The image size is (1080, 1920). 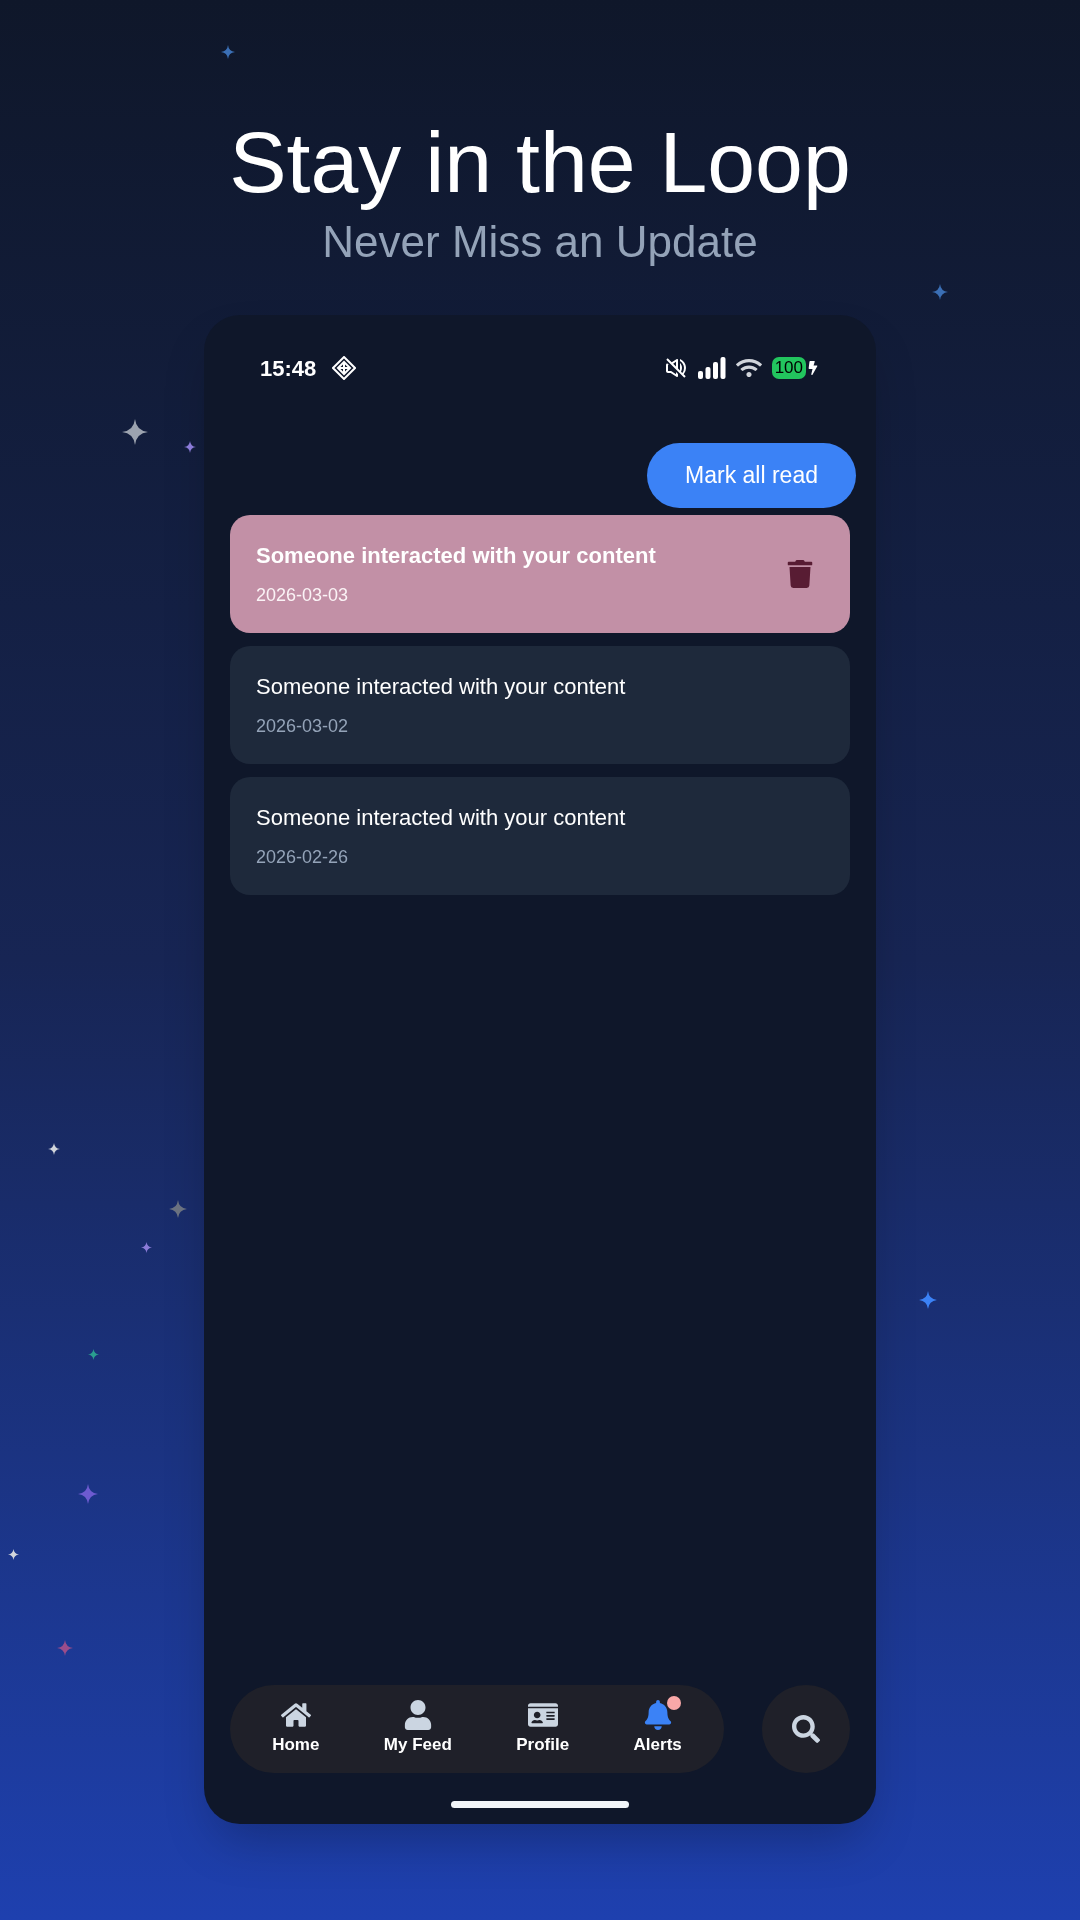 What do you see at coordinates (657, 1715) in the screenshot?
I see `bell-icon` at bounding box center [657, 1715].